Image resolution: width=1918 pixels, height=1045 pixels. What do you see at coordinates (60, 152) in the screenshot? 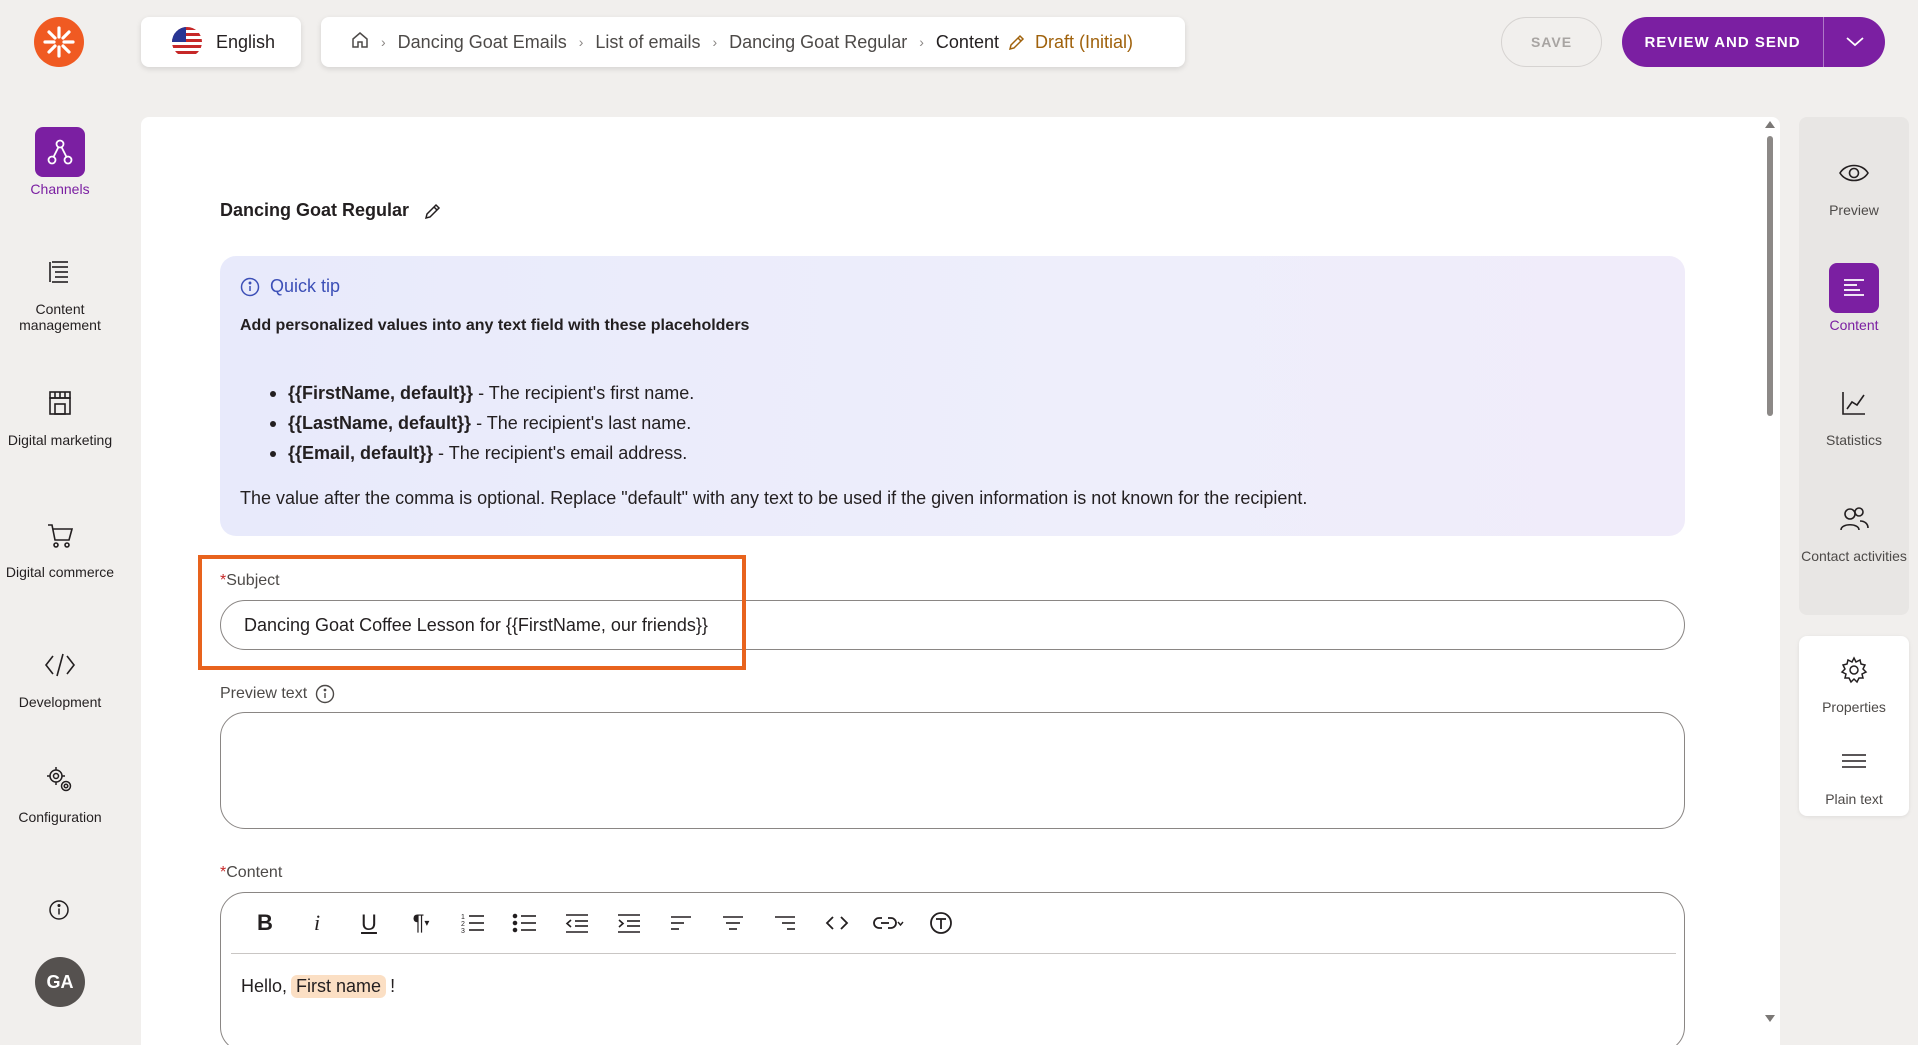
I see `channels-icon` at bounding box center [60, 152].